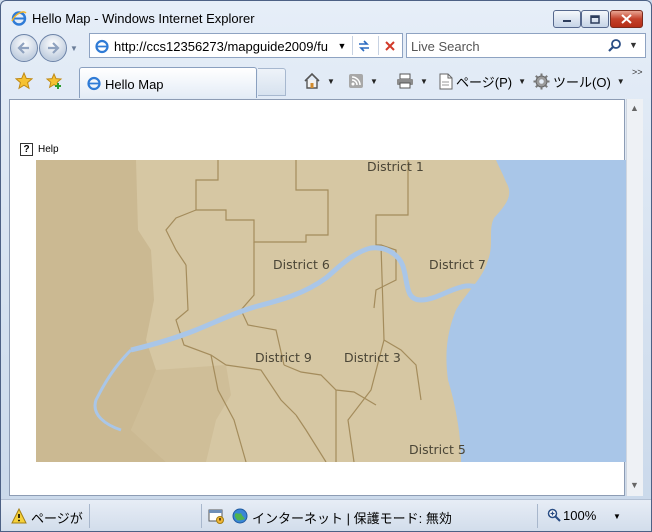 The width and height of the screenshot is (652, 532). I want to click on tools-menu-button: ツール(O) ▼, so click(579, 81).